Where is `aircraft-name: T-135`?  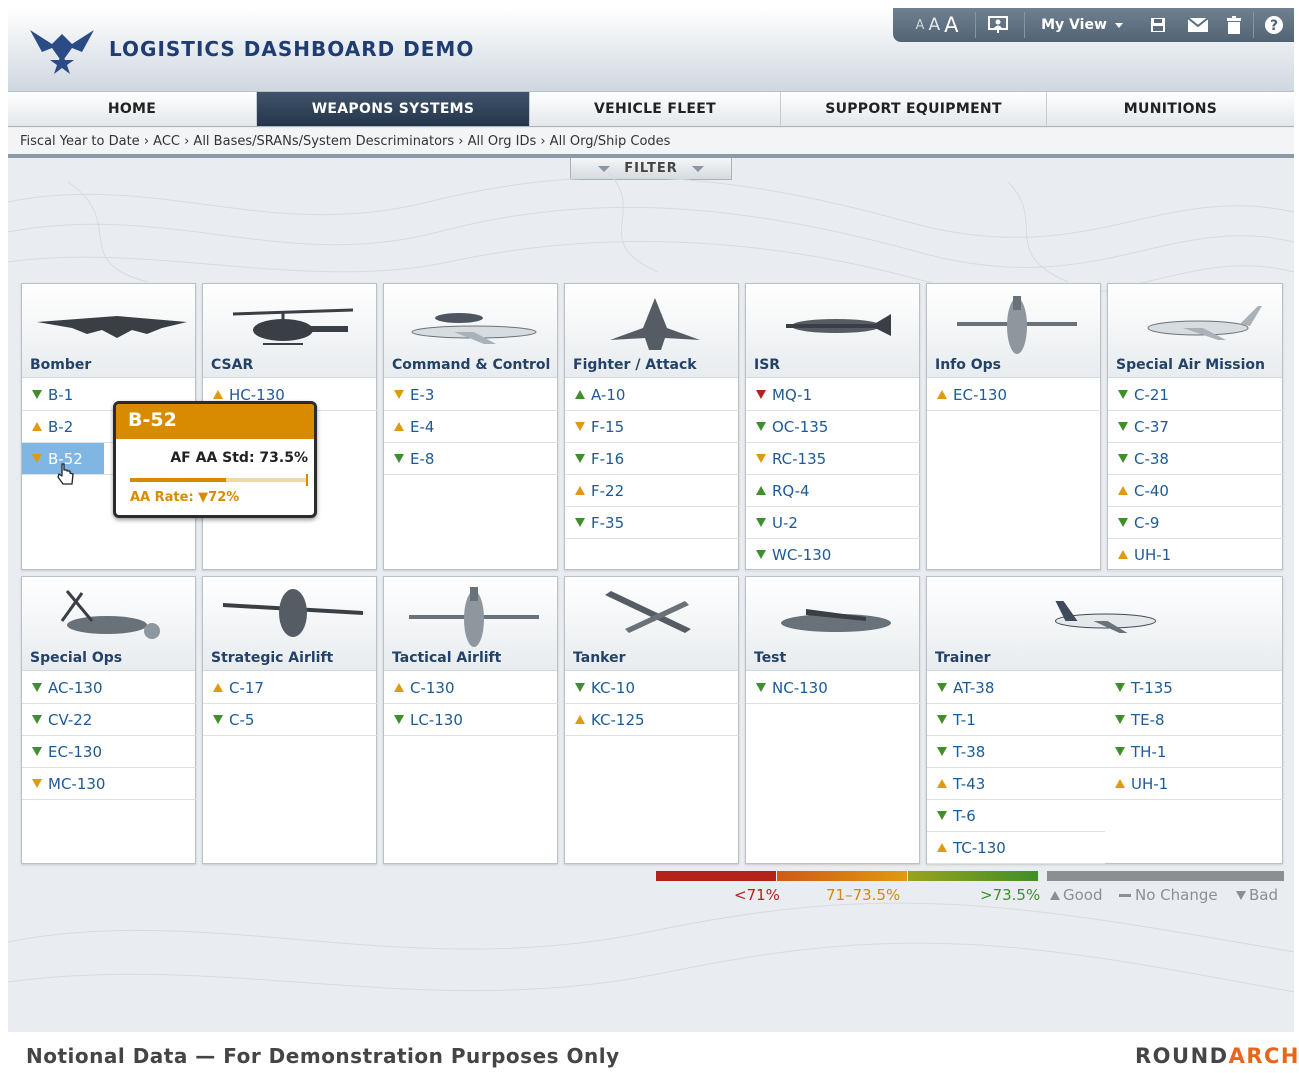
aircraft-name: T-135 is located at coordinates (1152, 687).